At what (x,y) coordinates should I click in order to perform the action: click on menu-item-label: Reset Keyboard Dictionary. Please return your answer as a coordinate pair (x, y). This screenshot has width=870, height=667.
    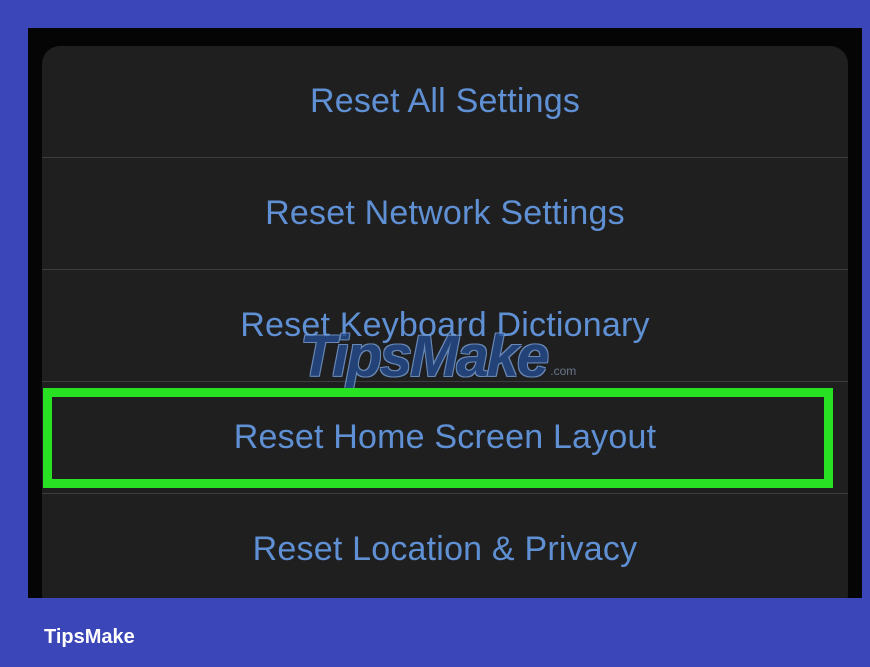
    Looking at the image, I should click on (445, 325).